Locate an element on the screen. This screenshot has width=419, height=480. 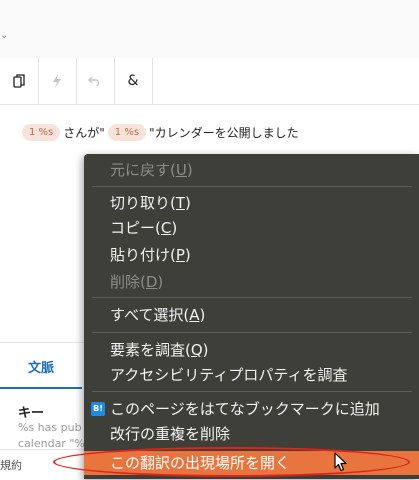
source-fragment: さんが" is located at coordinates (84, 133).